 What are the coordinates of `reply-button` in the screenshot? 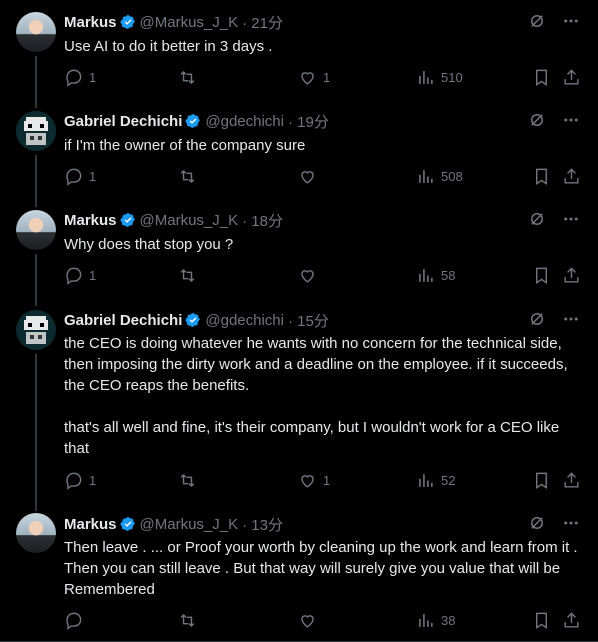 It's located at (76, 620).